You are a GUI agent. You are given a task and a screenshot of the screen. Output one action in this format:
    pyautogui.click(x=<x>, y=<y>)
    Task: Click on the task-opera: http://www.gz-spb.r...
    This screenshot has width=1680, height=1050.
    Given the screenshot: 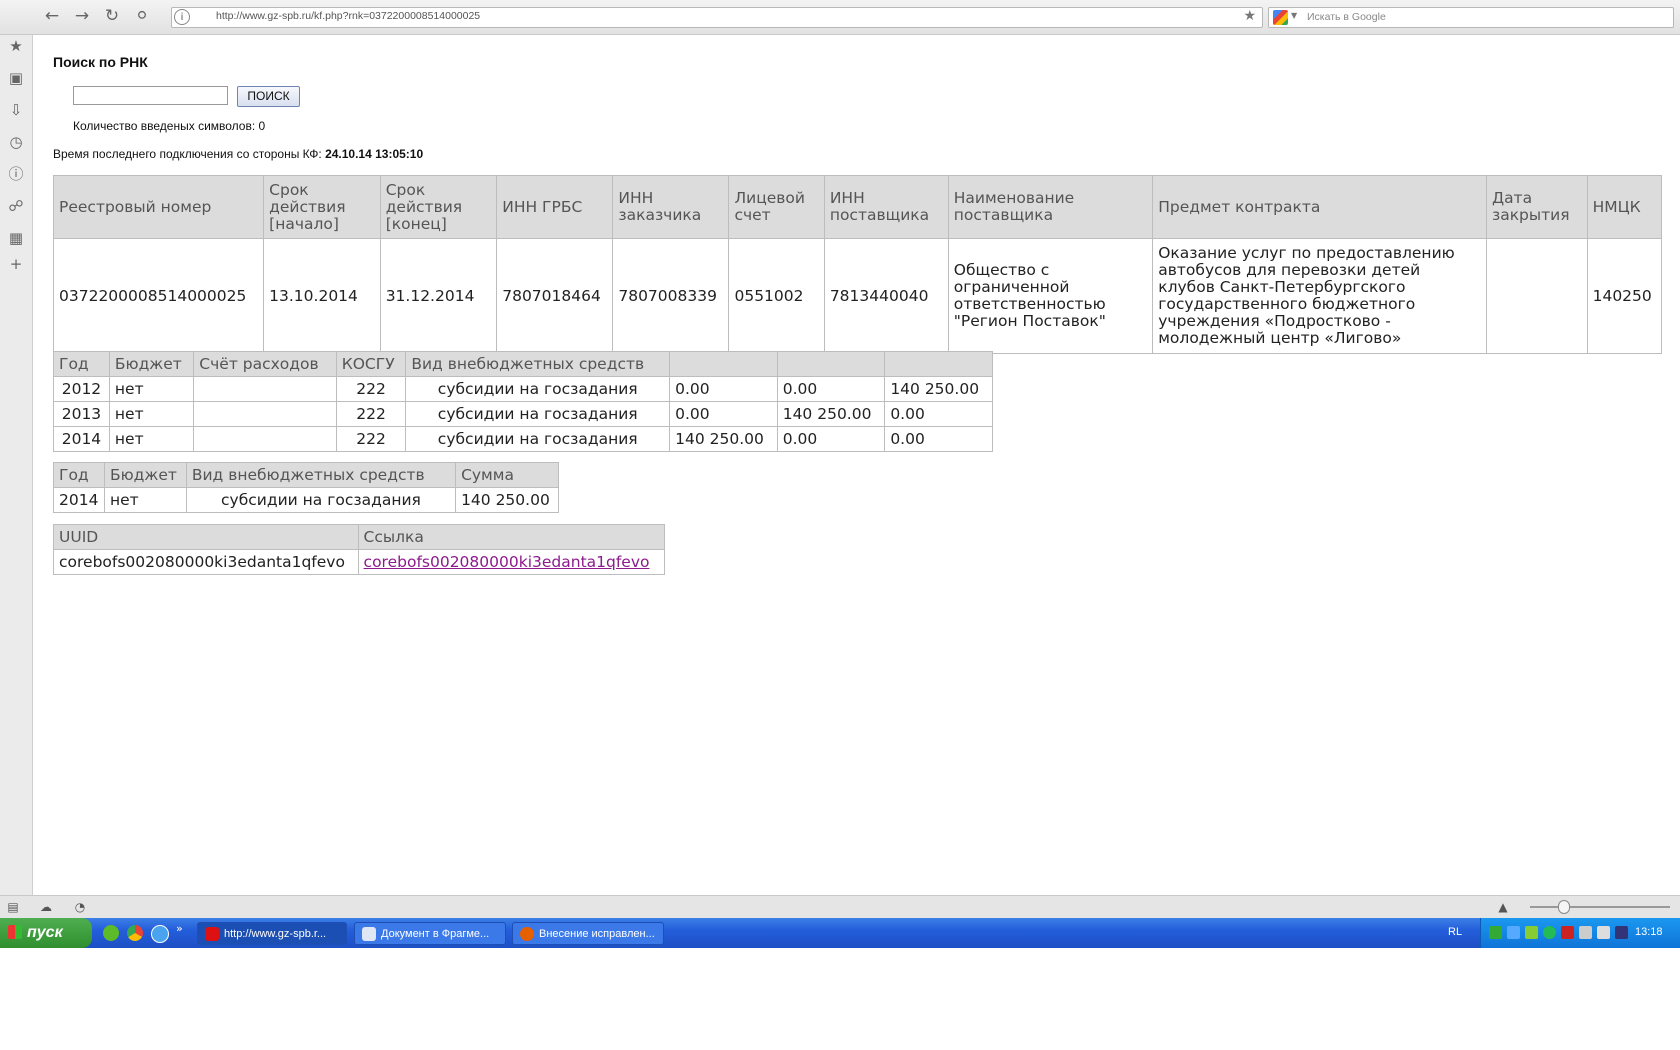 What is the action you would take?
    pyautogui.click(x=272, y=933)
    